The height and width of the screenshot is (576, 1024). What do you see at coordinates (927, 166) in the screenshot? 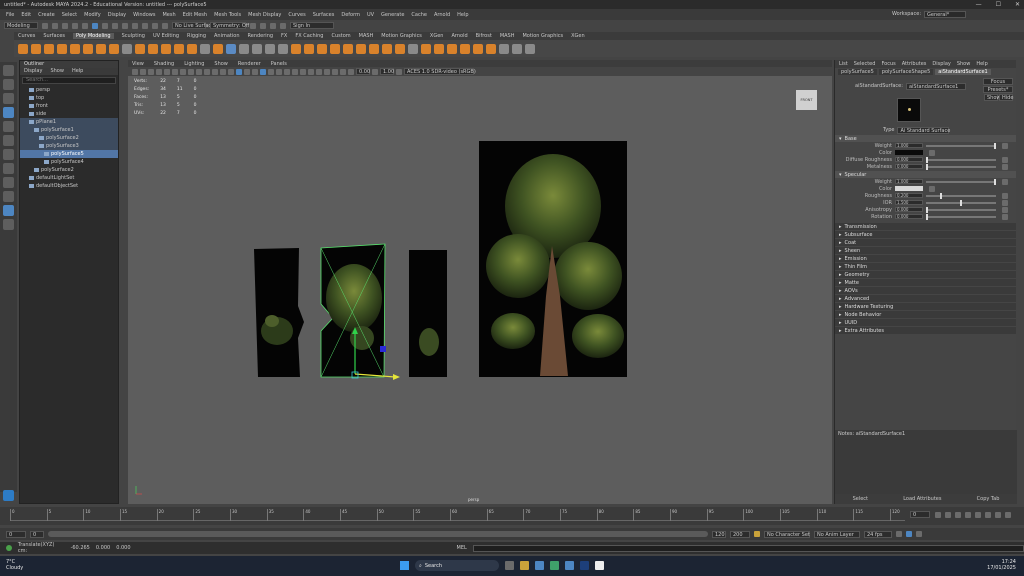
I see `slider-handle` at bounding box center [927, 166].